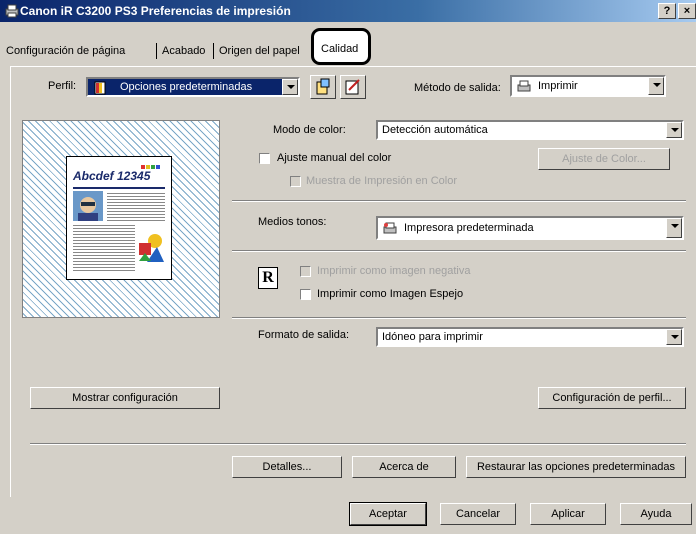 This screenshot has width=696, height=534. I want to click on negative-image-label: Imprimir como imagen negativa, so click(394, 271).